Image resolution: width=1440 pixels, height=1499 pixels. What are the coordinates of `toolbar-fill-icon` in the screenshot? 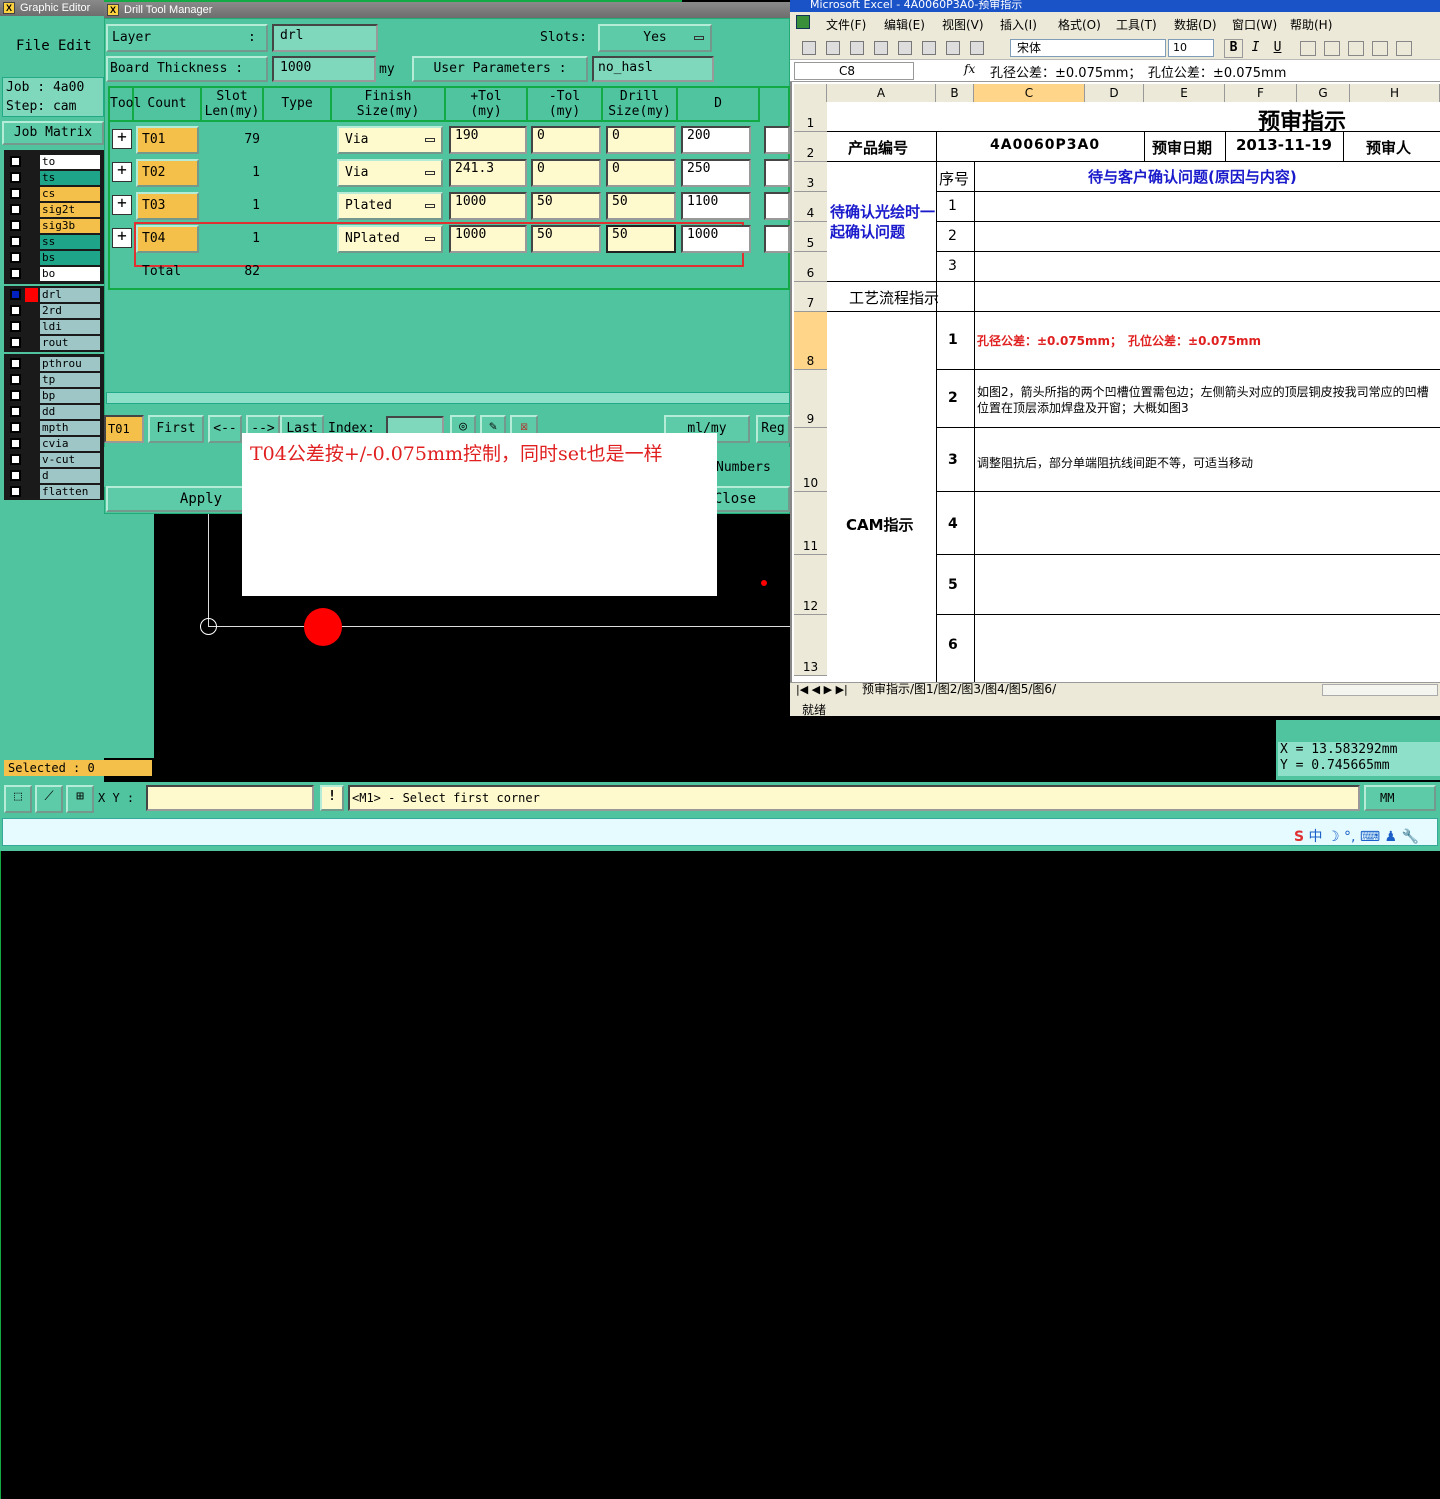 It's located at (1404, 48).